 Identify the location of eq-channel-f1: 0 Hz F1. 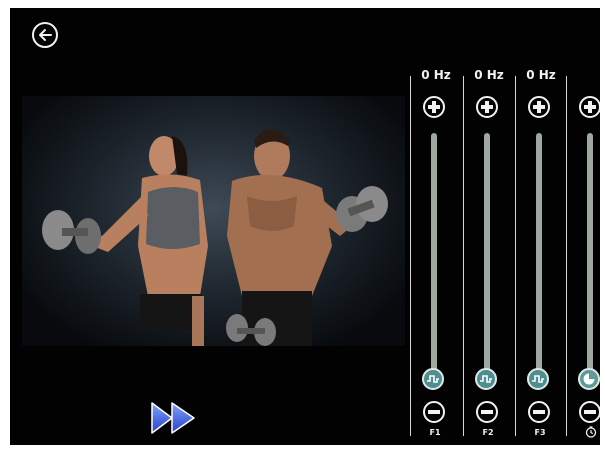
(435, 226).